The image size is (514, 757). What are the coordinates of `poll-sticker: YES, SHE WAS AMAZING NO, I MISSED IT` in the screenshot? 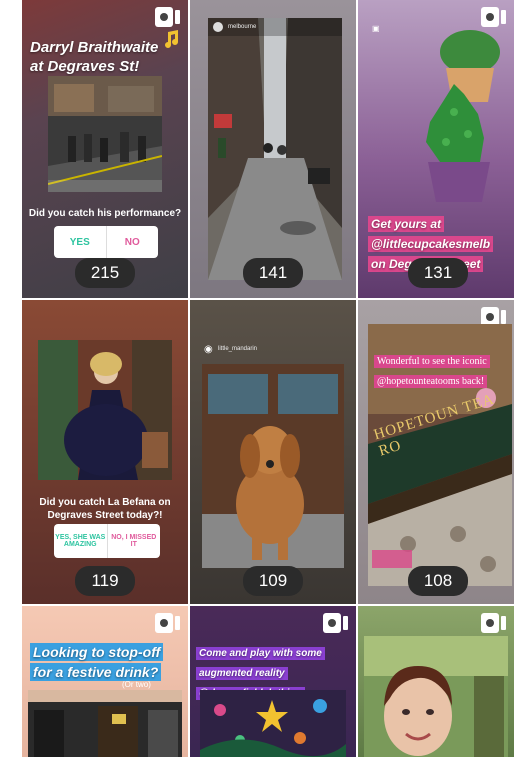 It's located at (107, 541).